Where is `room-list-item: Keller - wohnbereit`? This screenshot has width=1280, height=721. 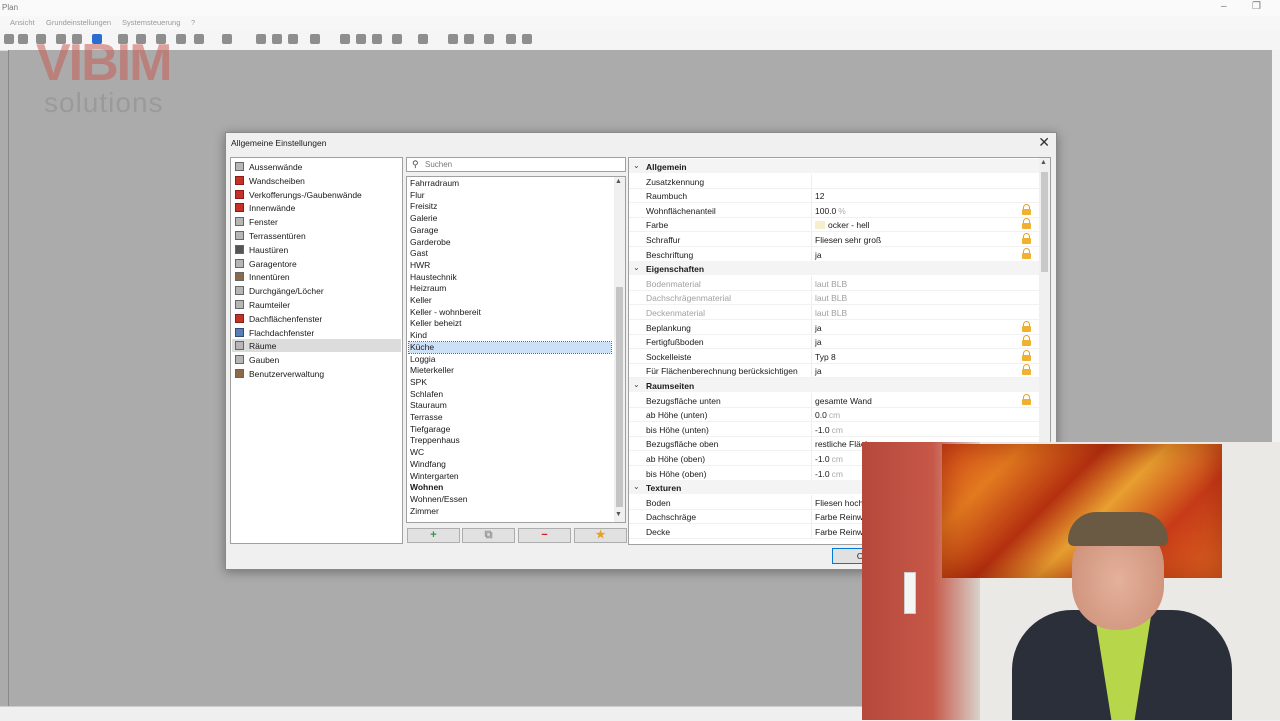 room-list-item: Keller - wohnbereit is located at coordinates (510, 312).